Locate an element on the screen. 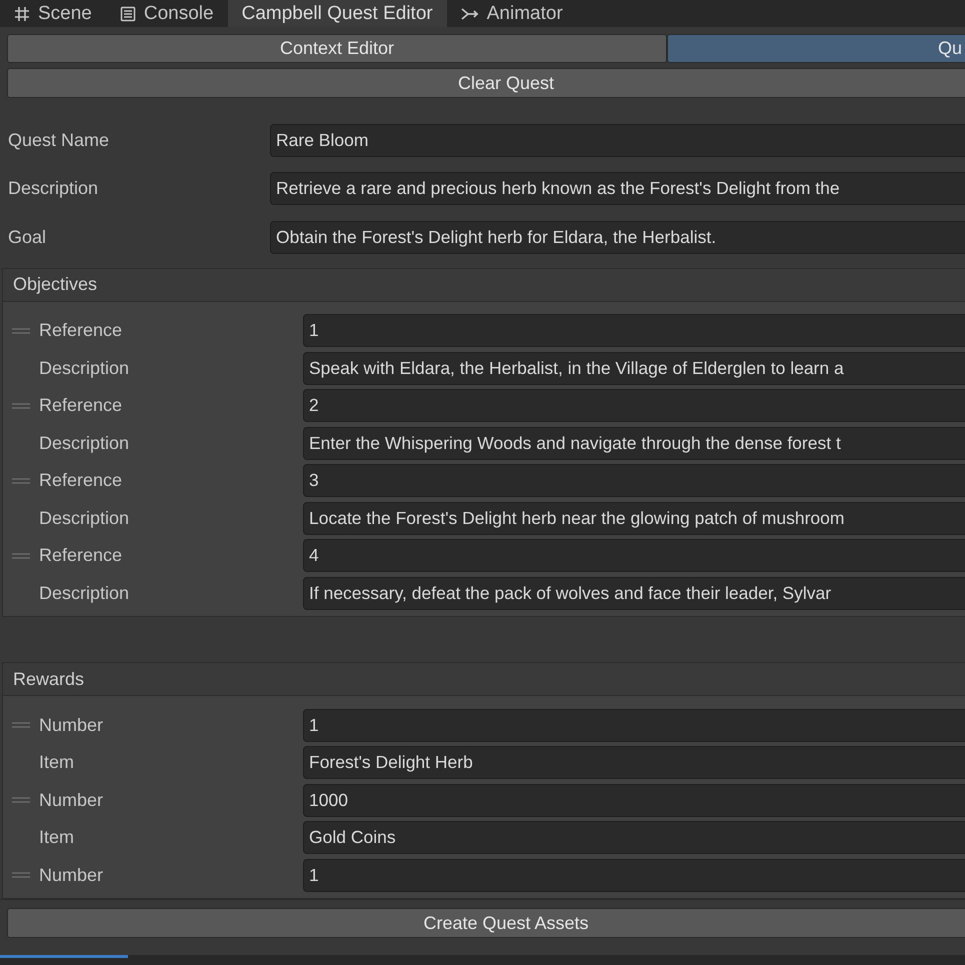 The width and height of the screenshot is (965, 965). editor-tab: Scene is located at coordinates (53, 13).